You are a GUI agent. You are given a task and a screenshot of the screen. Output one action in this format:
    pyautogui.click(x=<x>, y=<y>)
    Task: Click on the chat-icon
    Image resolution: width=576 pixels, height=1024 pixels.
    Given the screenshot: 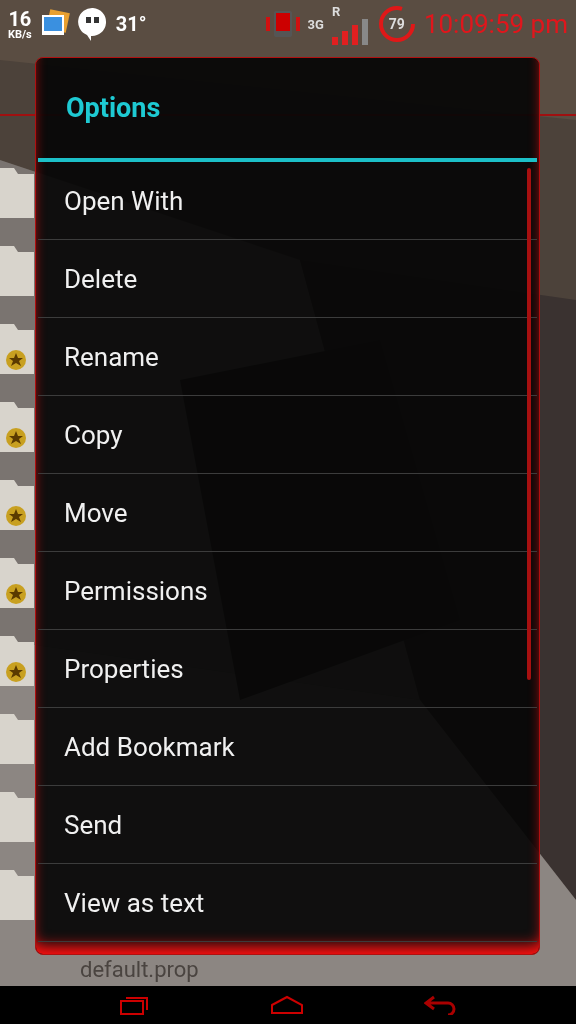 What is the action you would take?
    pyautogui.click(x=92, y=24)
    